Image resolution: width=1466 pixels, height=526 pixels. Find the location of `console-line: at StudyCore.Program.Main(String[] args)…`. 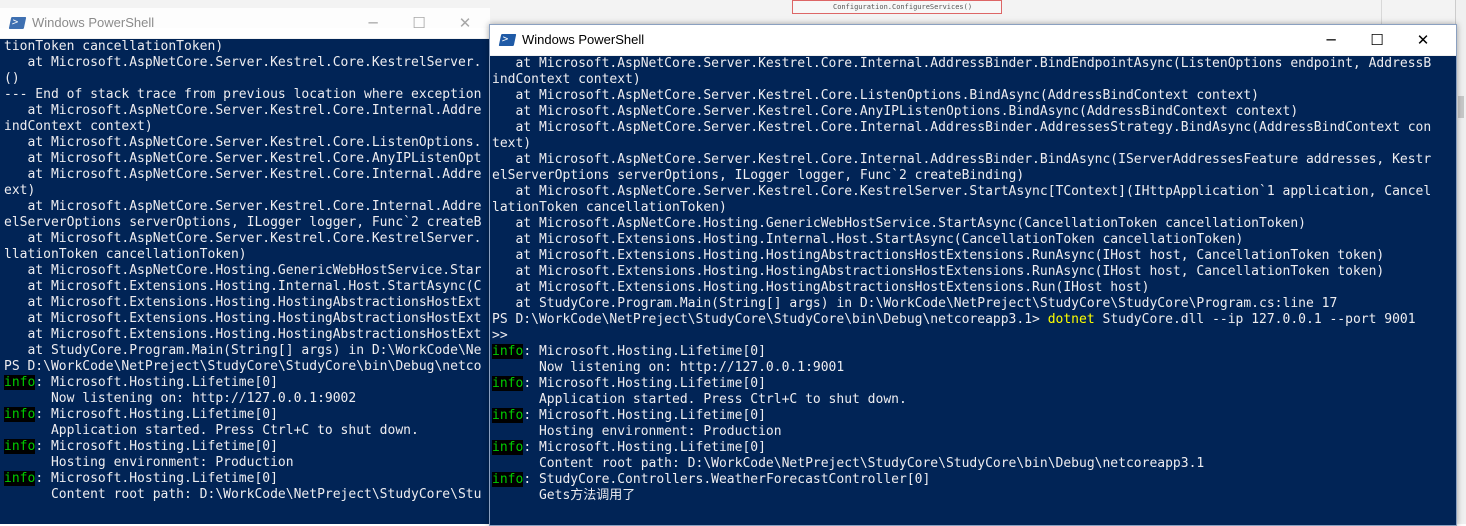

console-line: at StudyCore.Program.Main(String[] args)… is located at coordinates (247, 351).